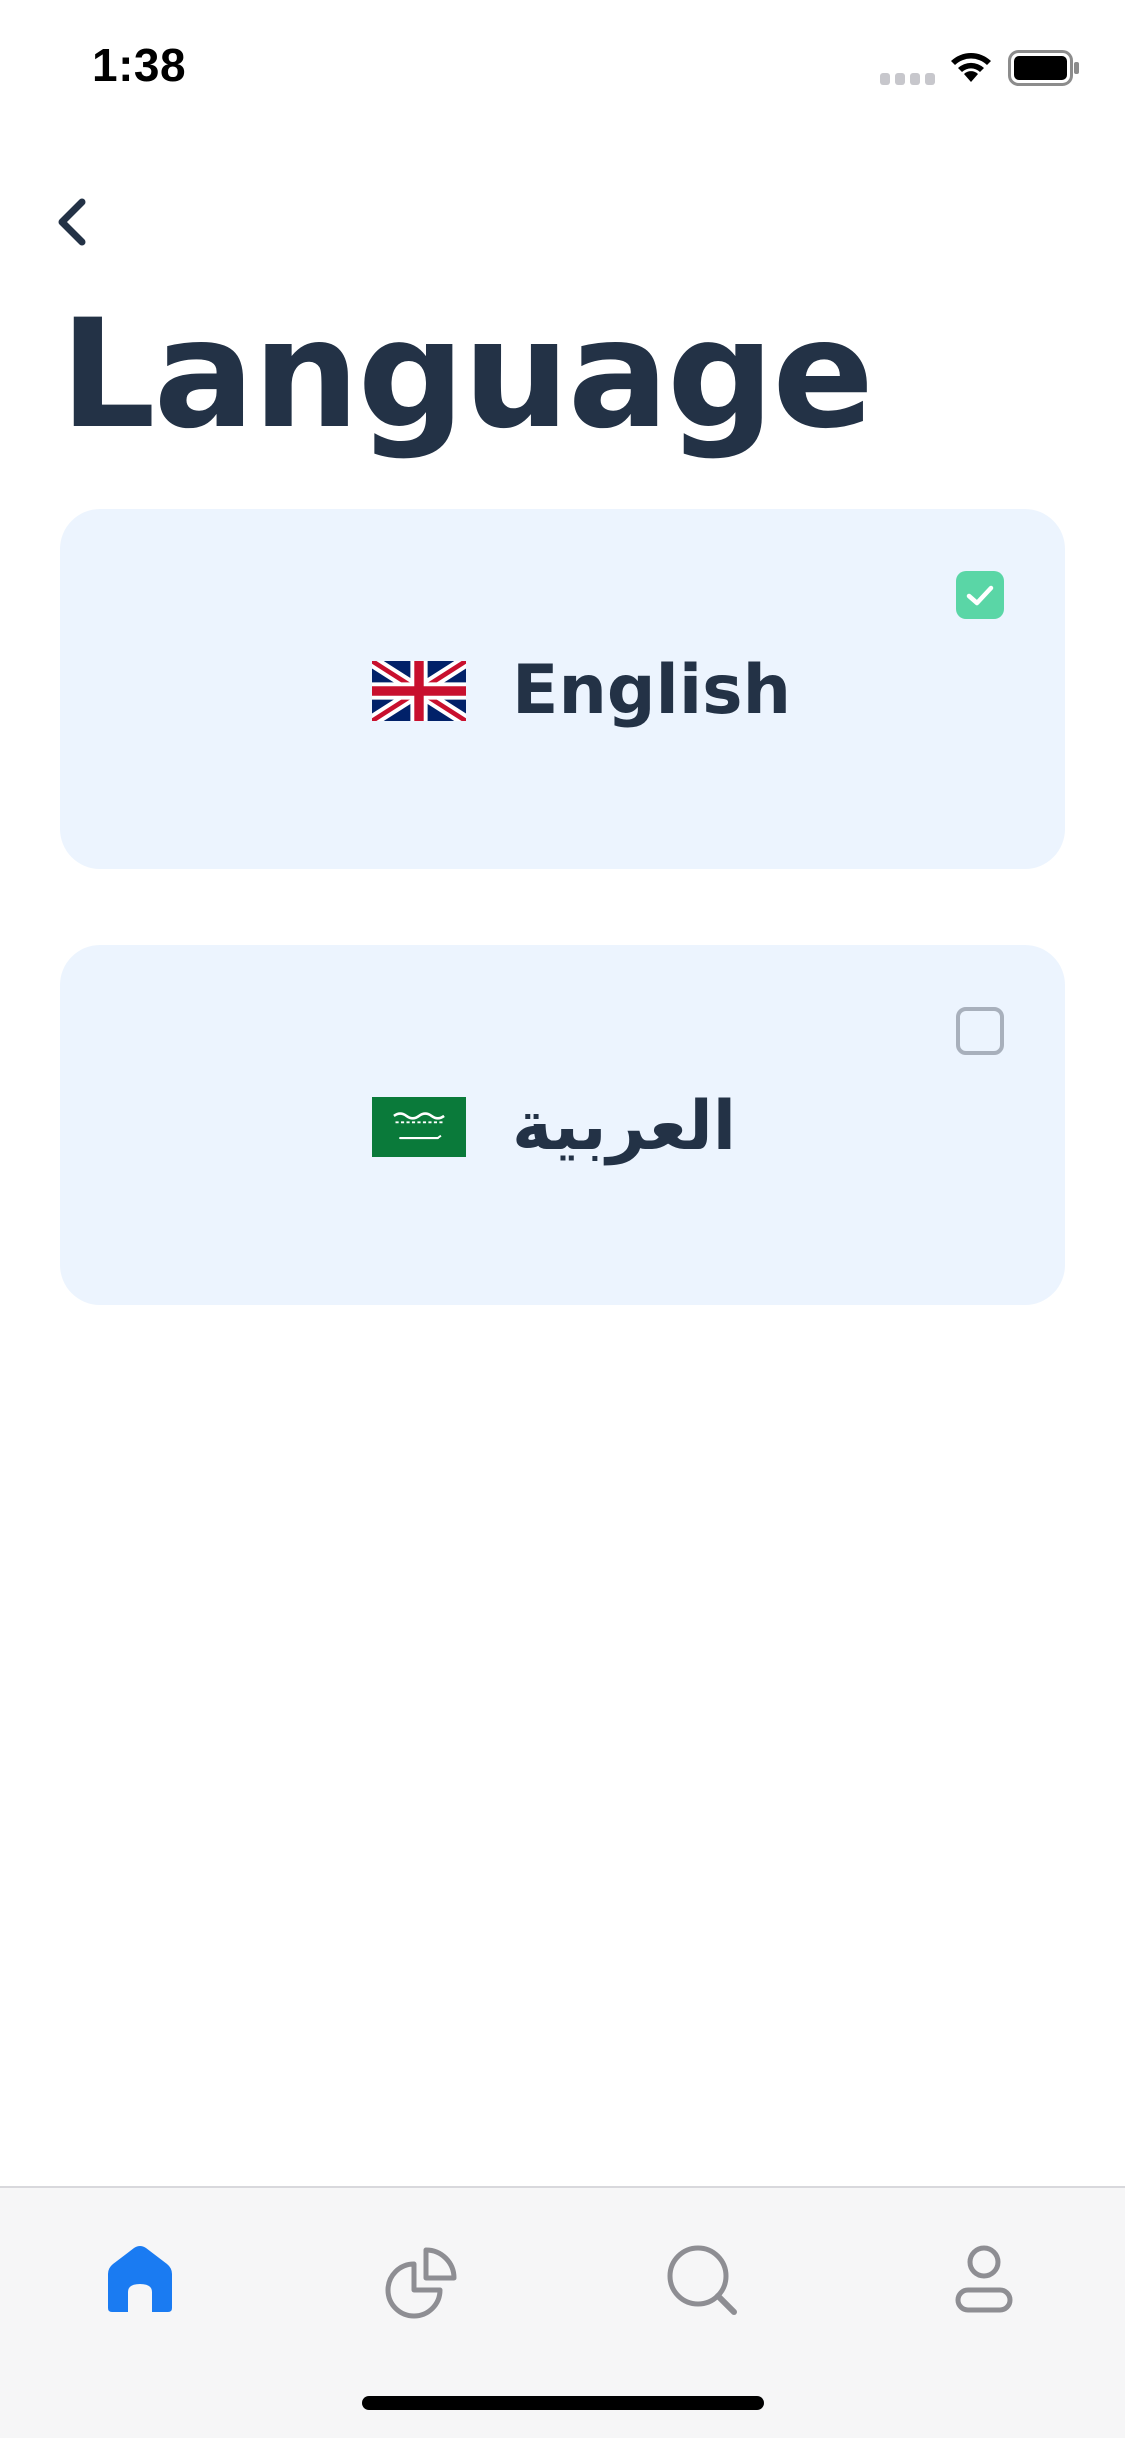  What do you see at coordinates (907, 79) in the screenshot?
I see `cellular-signal-icon` at bounding box center [907, 79].